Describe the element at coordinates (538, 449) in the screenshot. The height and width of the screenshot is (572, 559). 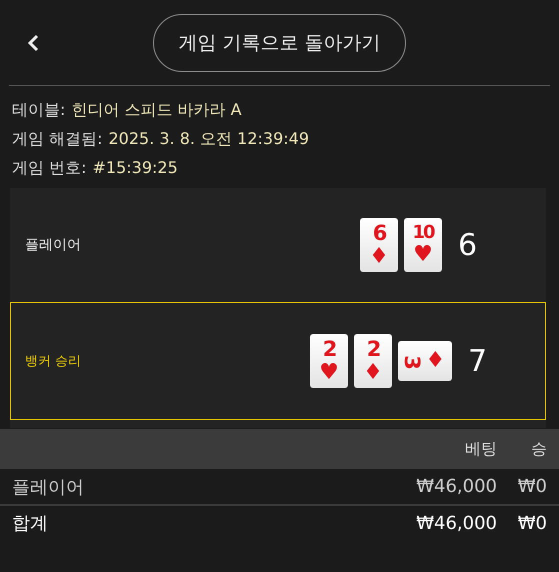
I see `column-header: 승` at that location.